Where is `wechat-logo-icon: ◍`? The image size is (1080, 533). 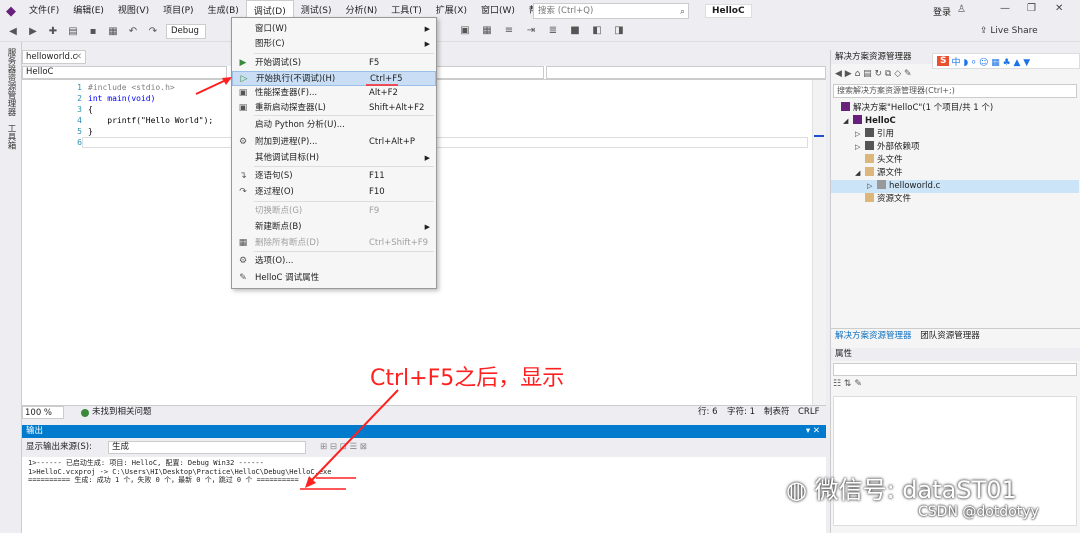 wechat-logo-icon: ◍ is located at coordinates (800, 490).